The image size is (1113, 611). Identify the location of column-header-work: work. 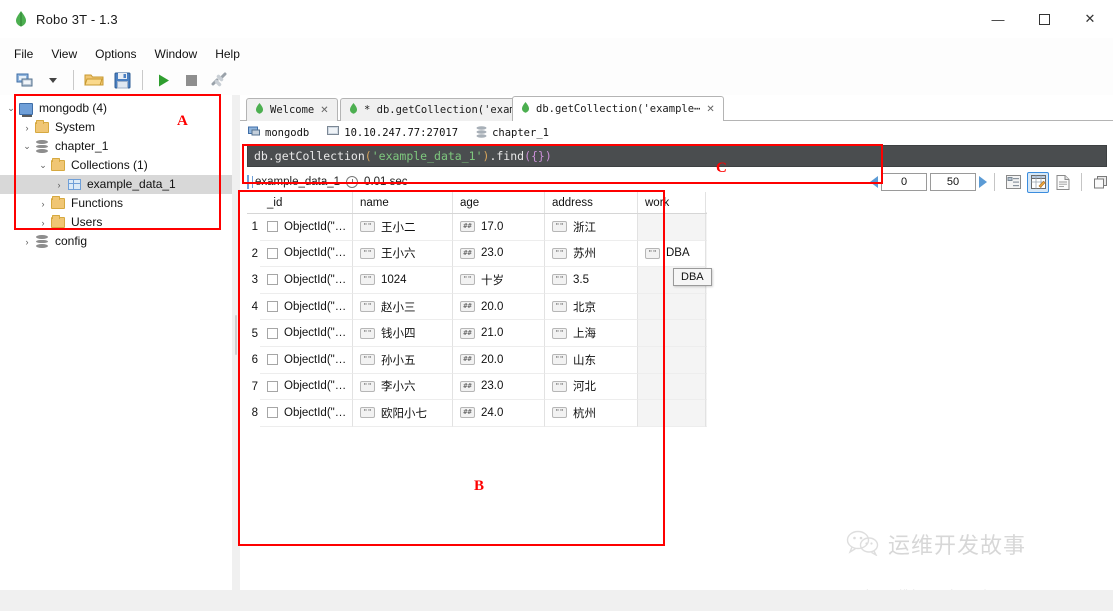
(672, 202).